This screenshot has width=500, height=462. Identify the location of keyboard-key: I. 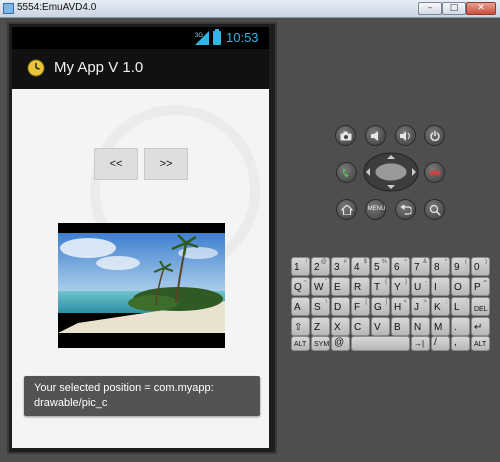
(440, 286).